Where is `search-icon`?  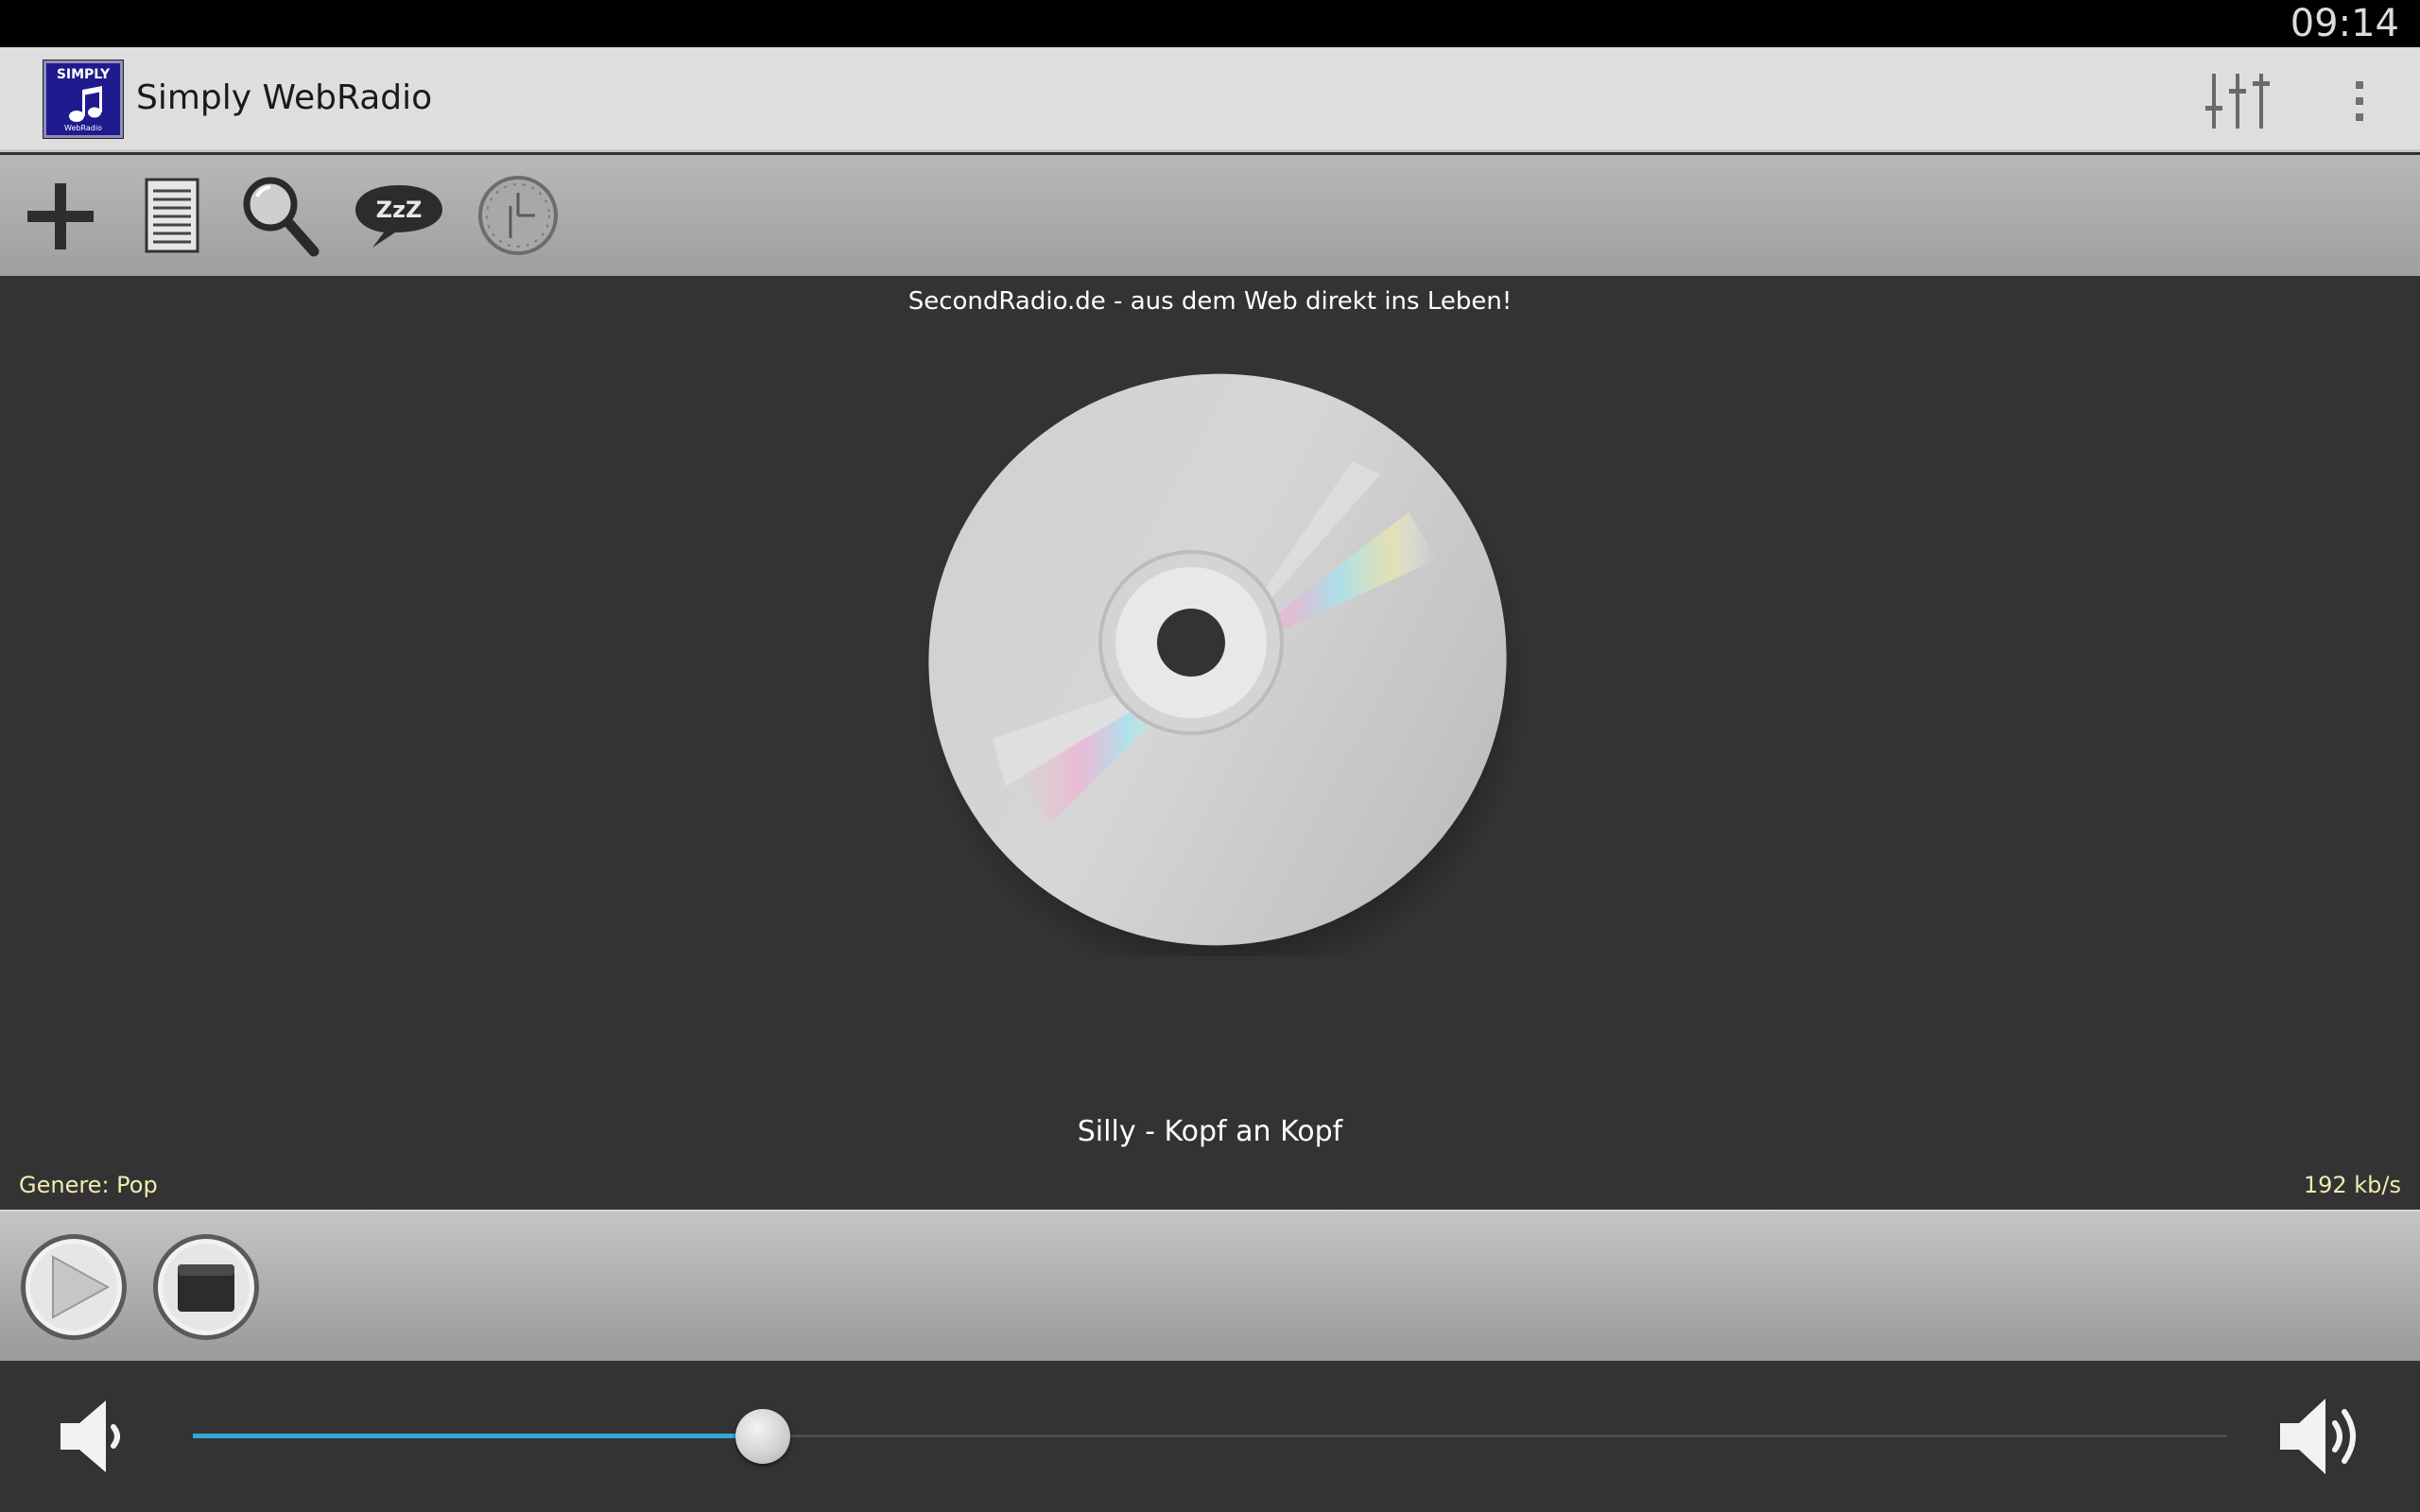 search-icon is located at coordinates (280, 215).